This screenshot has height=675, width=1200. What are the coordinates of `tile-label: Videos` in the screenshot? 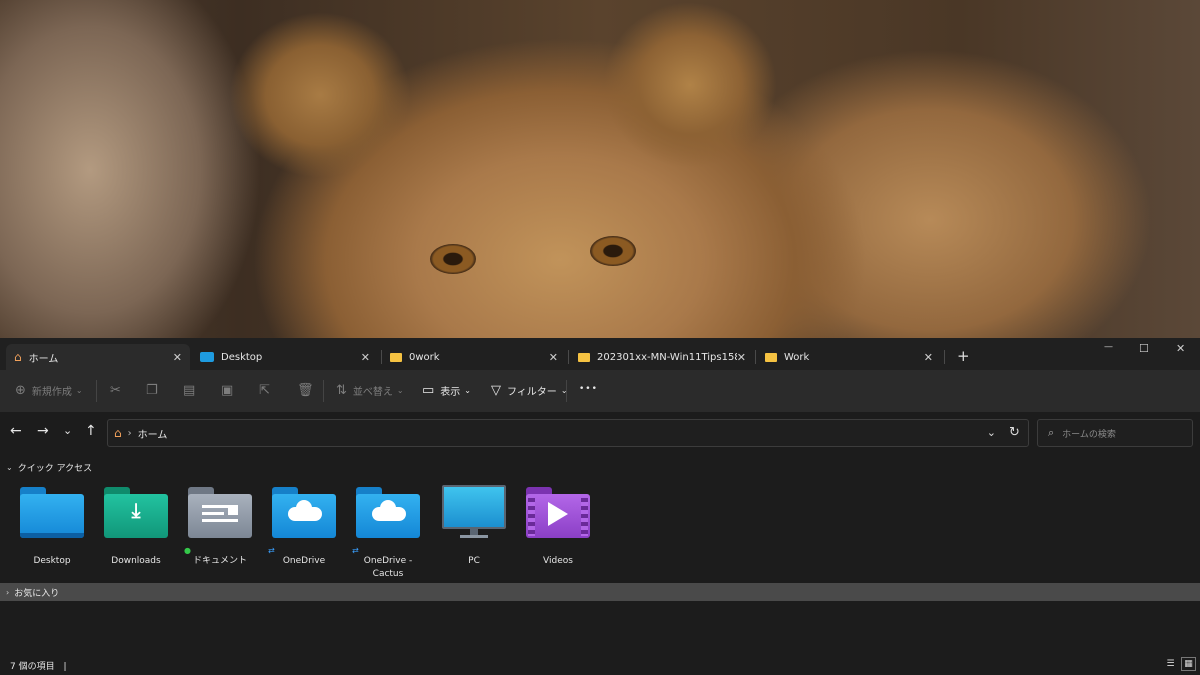 It's located at (558, 561).